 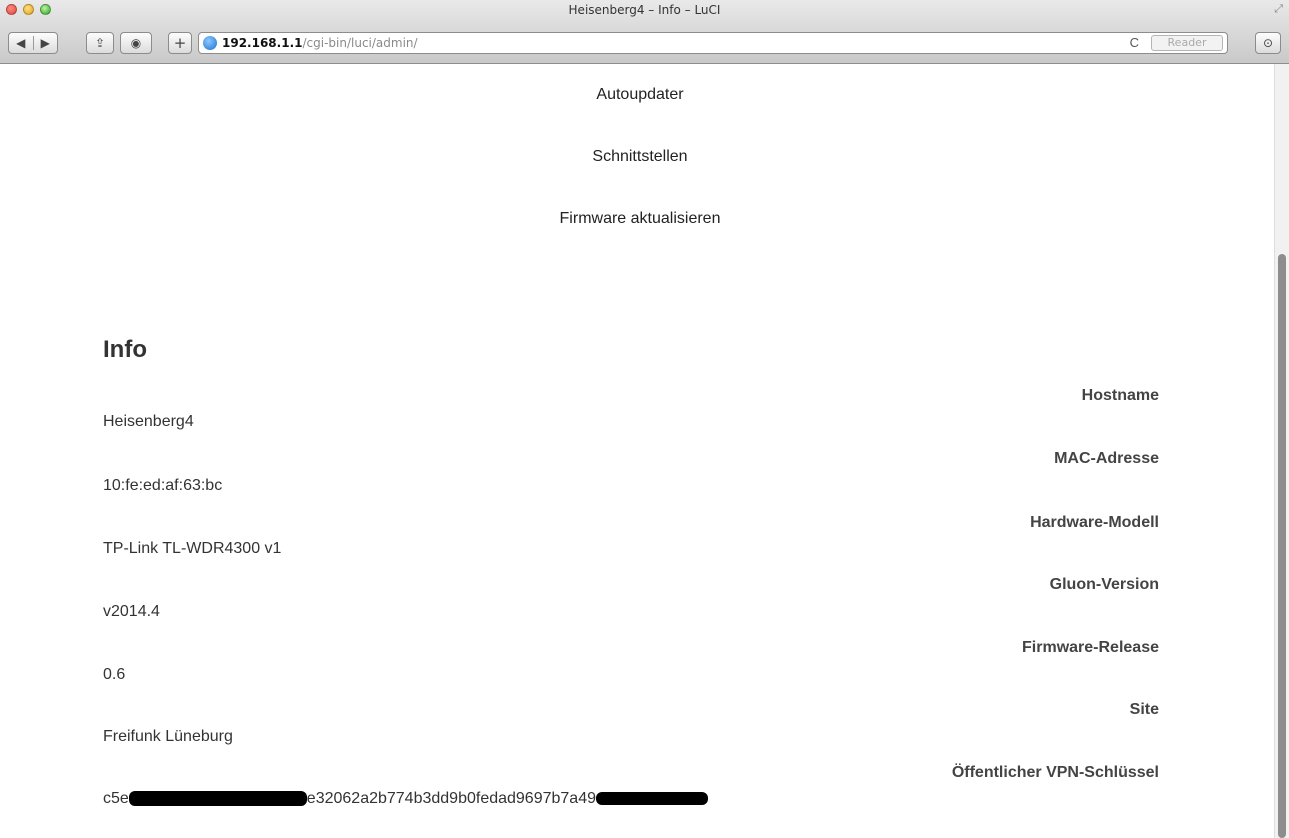 What do you see at coordinates (114, 674) in the screenshot?
I see `value-firmware-release: 0.6` at bounding box center [114, 674].